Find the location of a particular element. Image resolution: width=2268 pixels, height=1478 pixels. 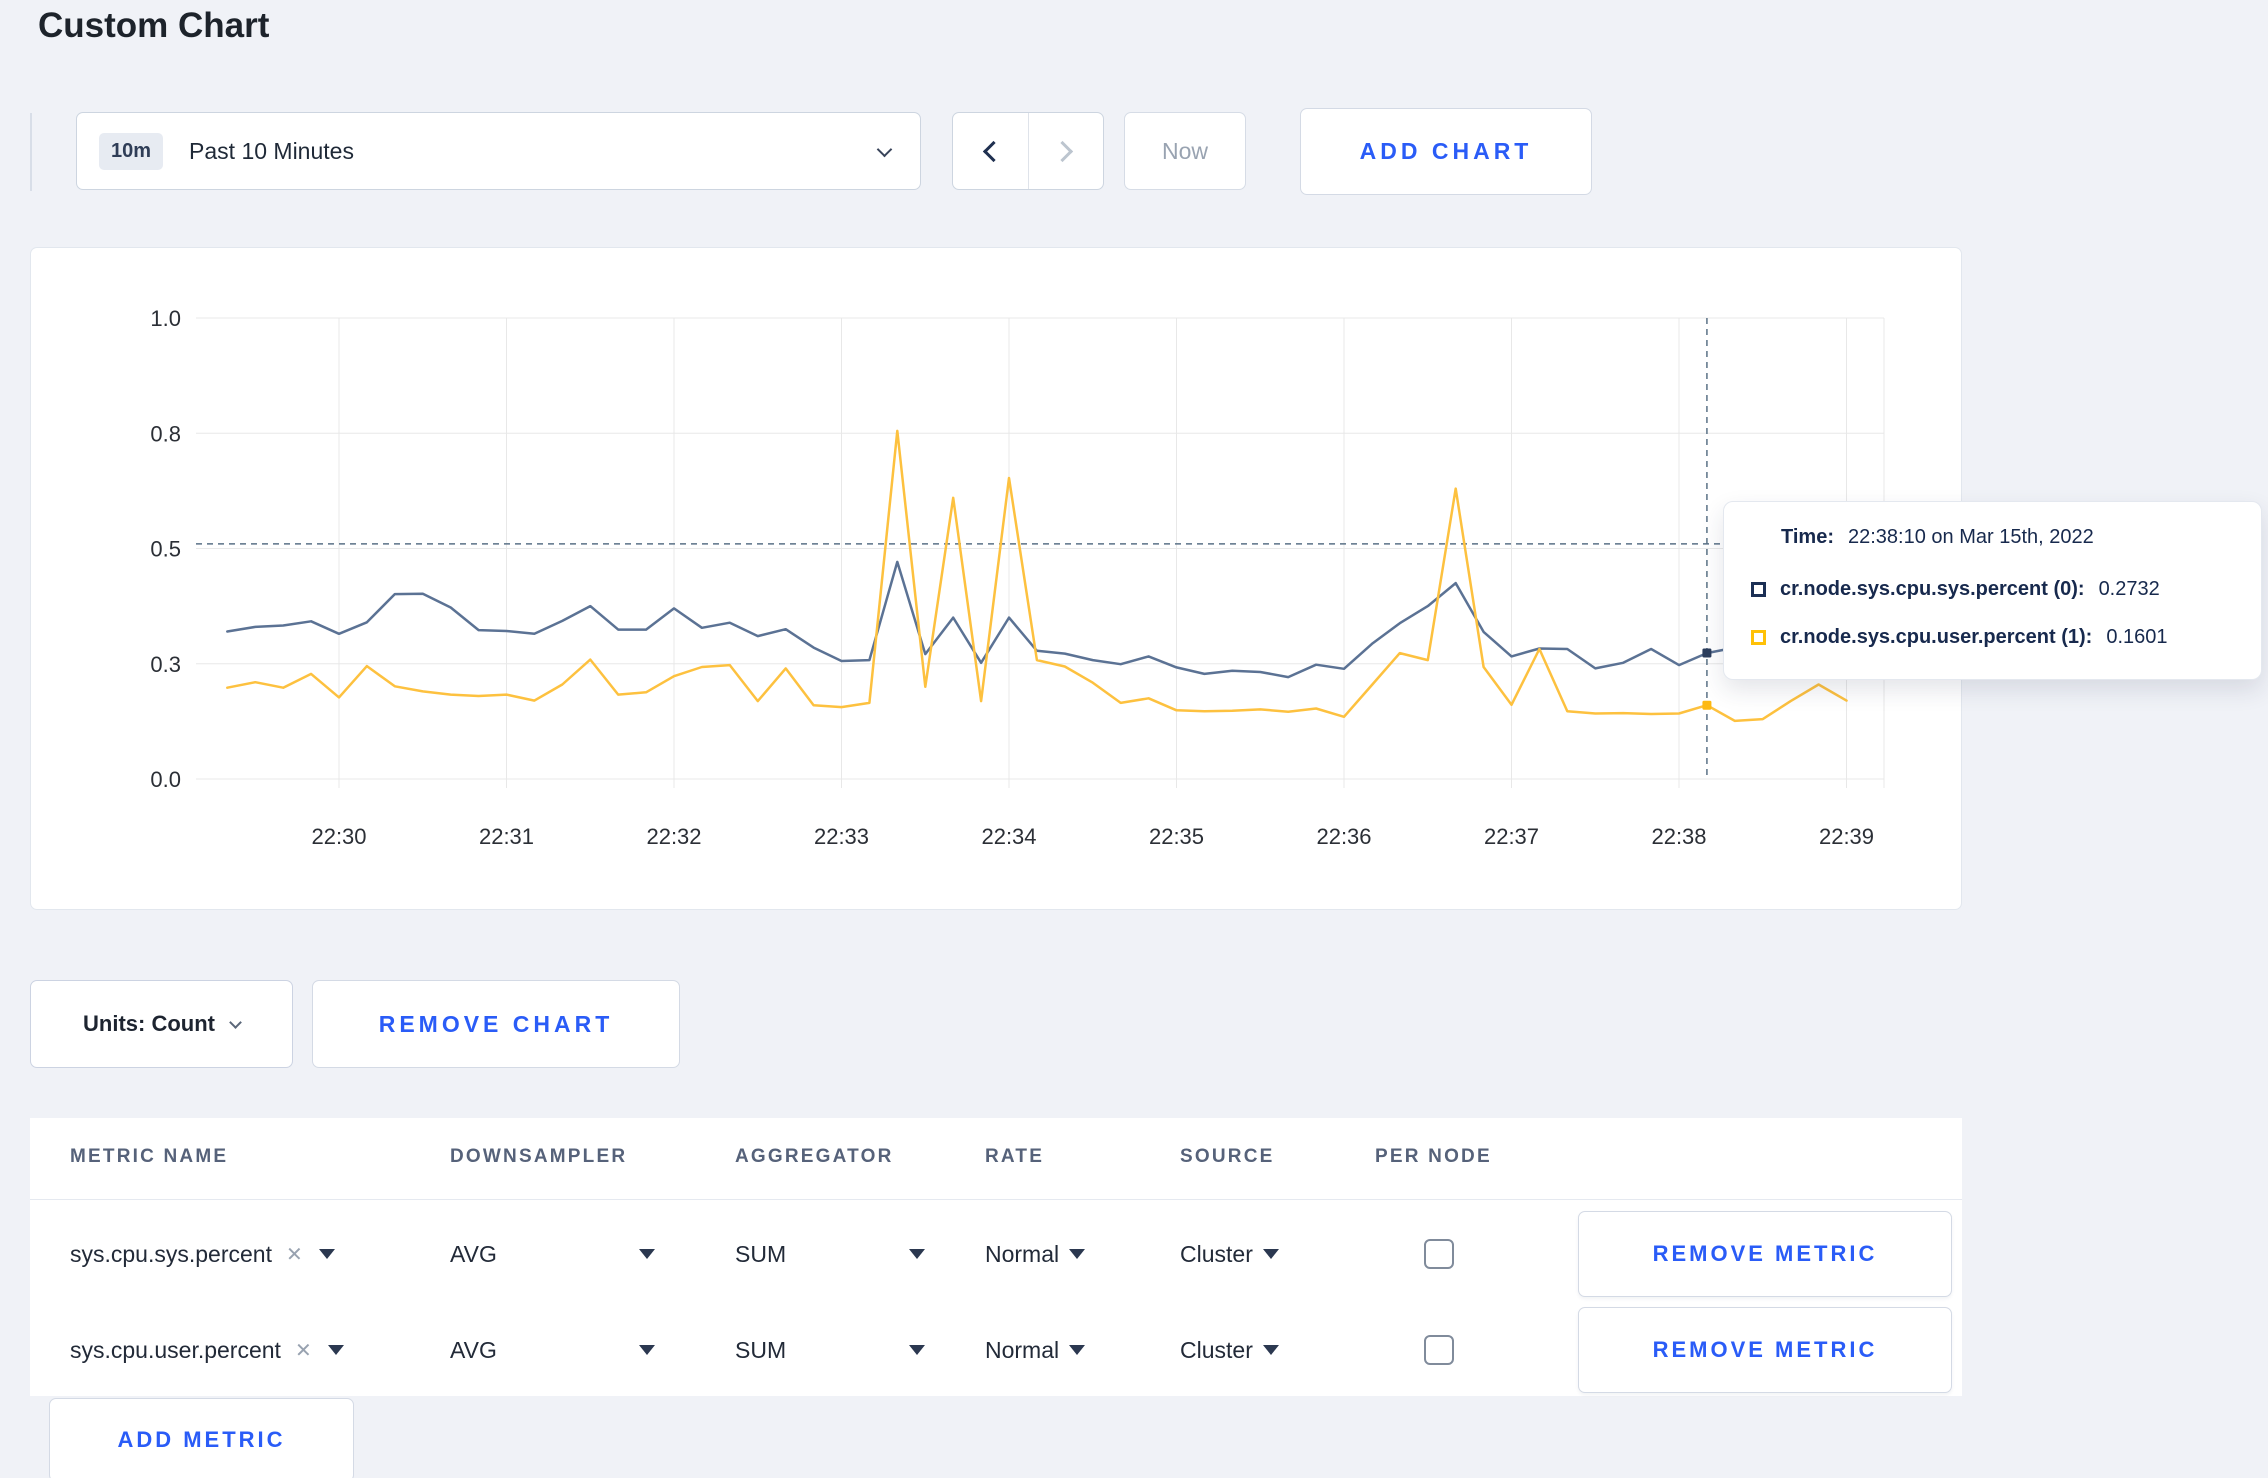

tooltip-series-name: cr.node.sys.cpu.sys.percent (0): is located at coordinates (1932, 589).